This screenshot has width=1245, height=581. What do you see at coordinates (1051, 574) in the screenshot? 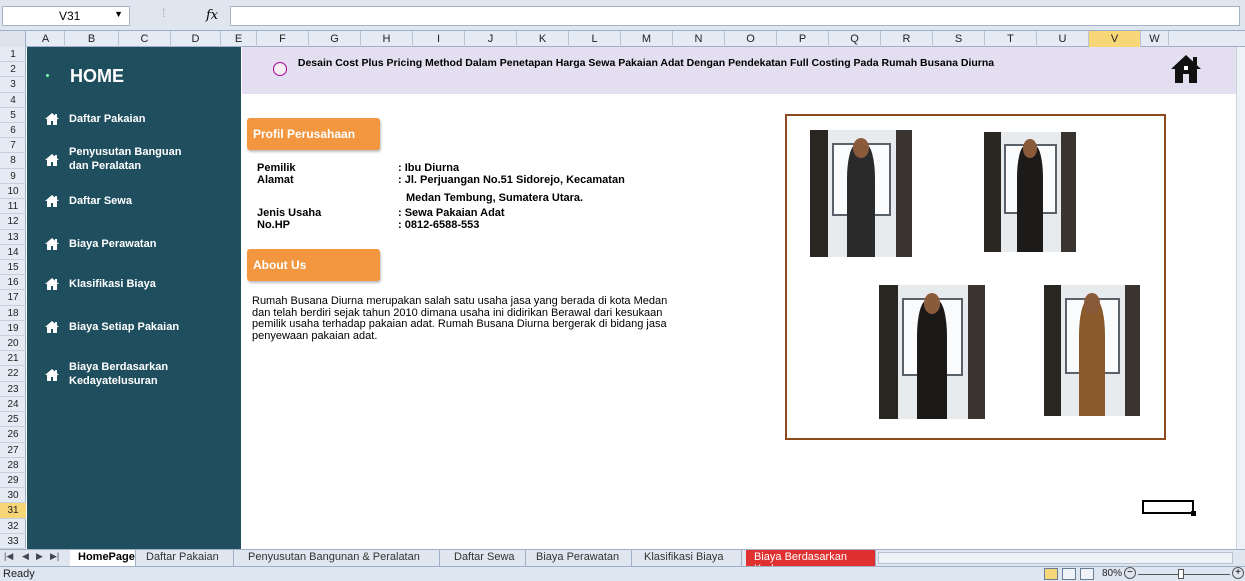
I see `normal-view-button` at bounding box center [1051, 574].